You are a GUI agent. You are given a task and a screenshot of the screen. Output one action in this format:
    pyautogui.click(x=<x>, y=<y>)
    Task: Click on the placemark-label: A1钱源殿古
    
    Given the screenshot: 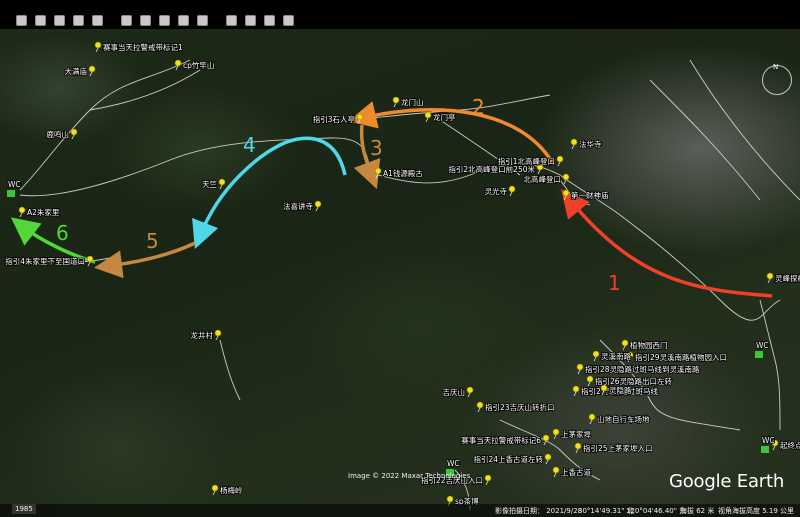 What is the action you would take?
    pyautogui.click(x=403, y=173)
    